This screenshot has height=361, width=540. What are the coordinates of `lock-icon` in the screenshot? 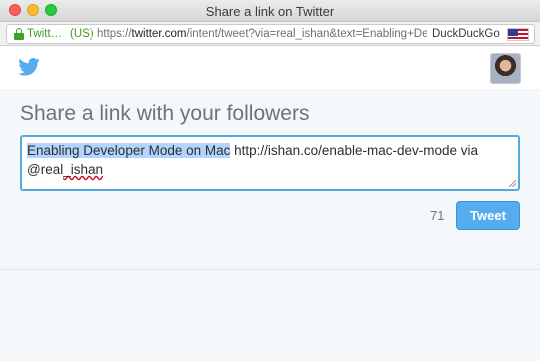 It's located at (19, 34).